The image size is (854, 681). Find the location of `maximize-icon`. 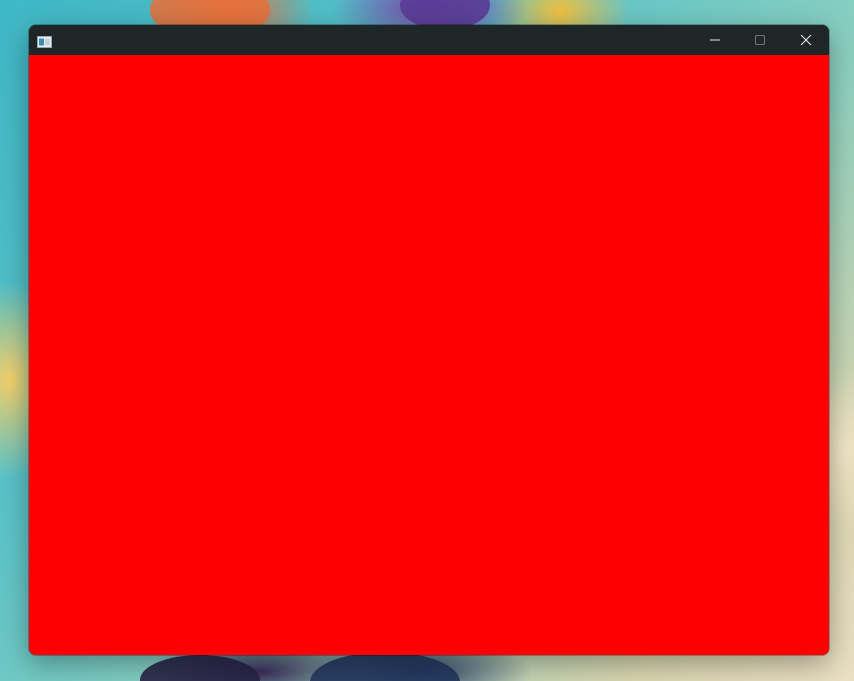

maximize-icon is located at coordinates (760, 40).